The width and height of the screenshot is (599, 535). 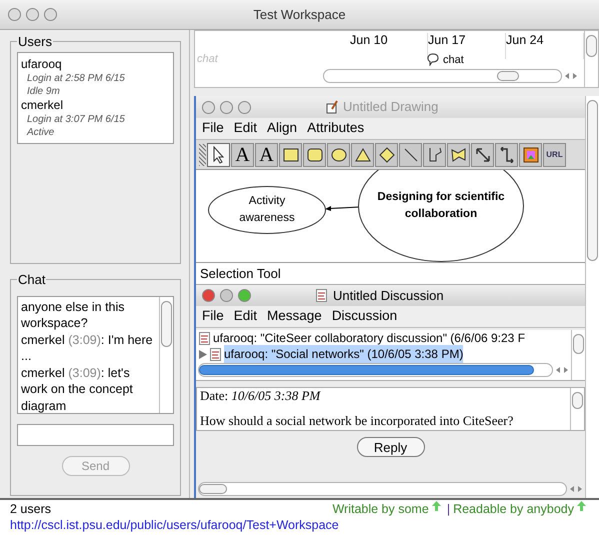 I want to click on menu-item: Message, so click(x=294, y=316).